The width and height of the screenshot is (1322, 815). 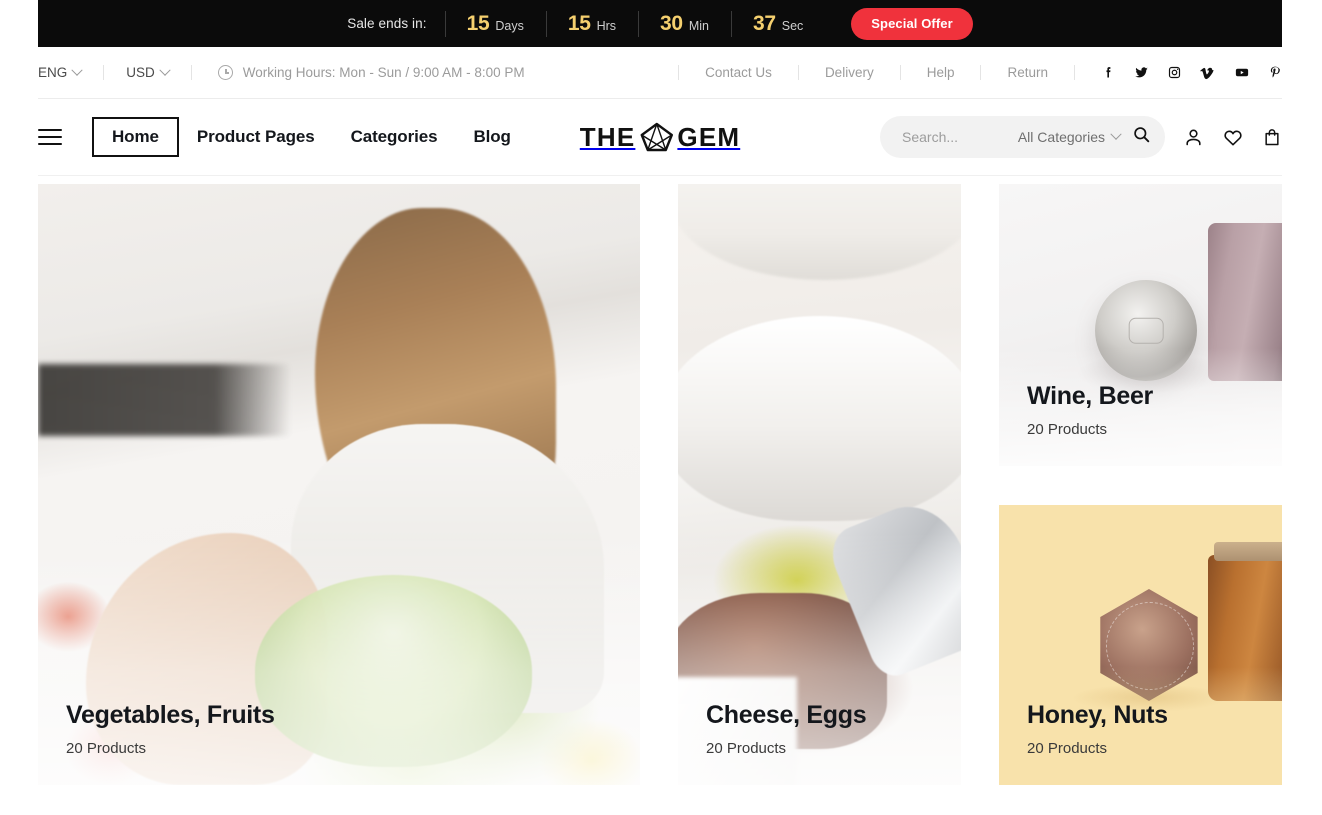 What do you see at coordinates (1140, 645) in the screenshot?
I see `category-card-honey-nuts: Honey, Nuts 20 Products` at bounding box center [1140, 645].